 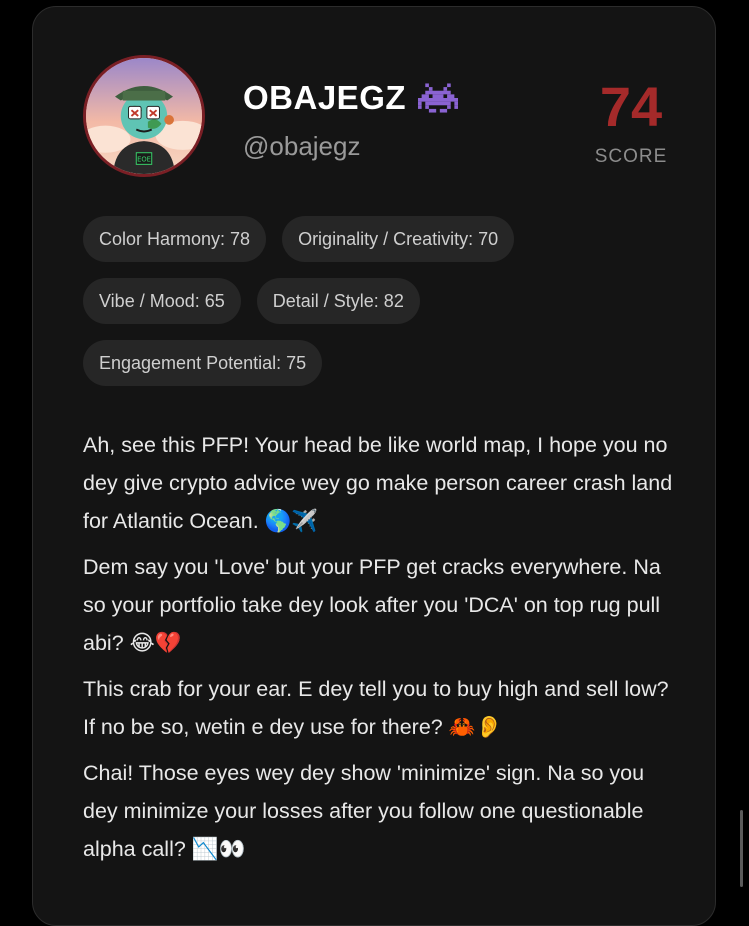 I want to click on avatar-image: EOE, so click(x=144, y=116).